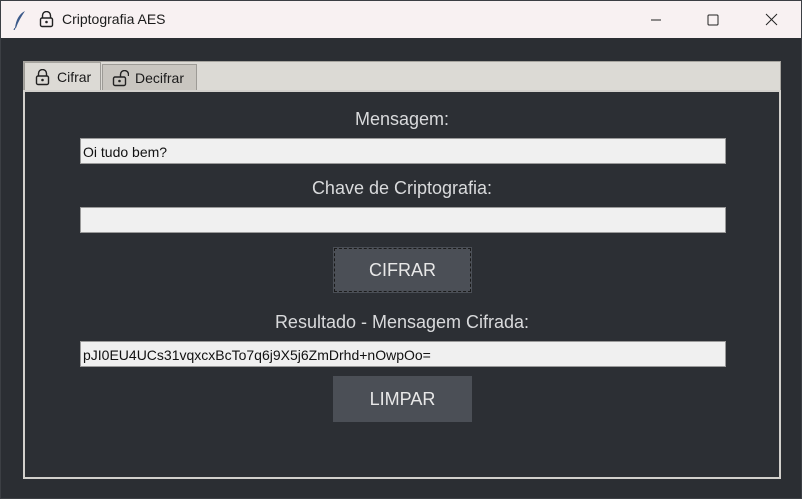  I want to click on encrypt-button: CIFRAR, so click(402, 270).